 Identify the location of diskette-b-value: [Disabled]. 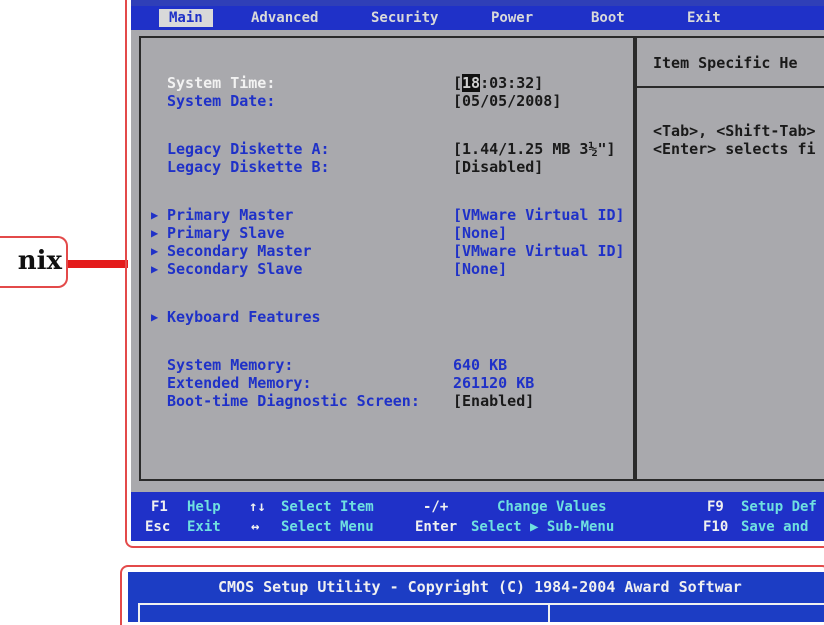
(498, 167).